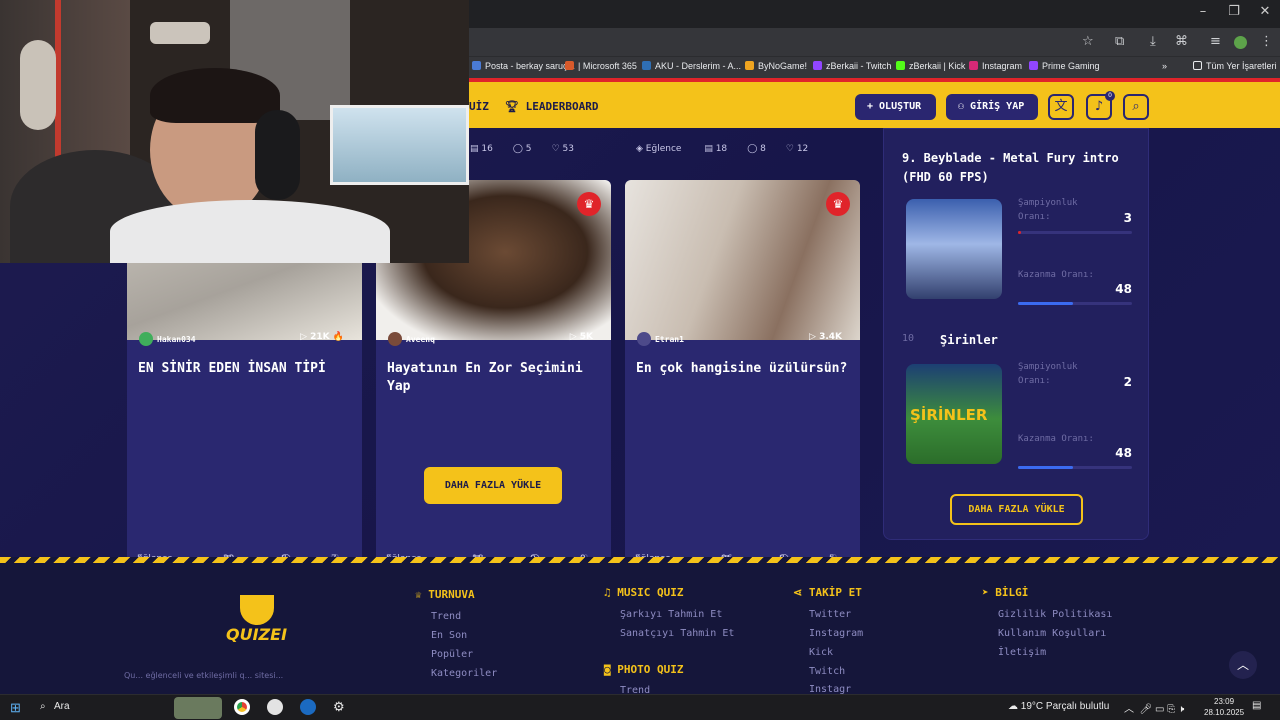 This screenshot has width=1280, height=720. Describe the element at coordinates (493, 485) in the screenshot. I see `load-more-button: DAHA FAZLA YÜKLE` at that location.